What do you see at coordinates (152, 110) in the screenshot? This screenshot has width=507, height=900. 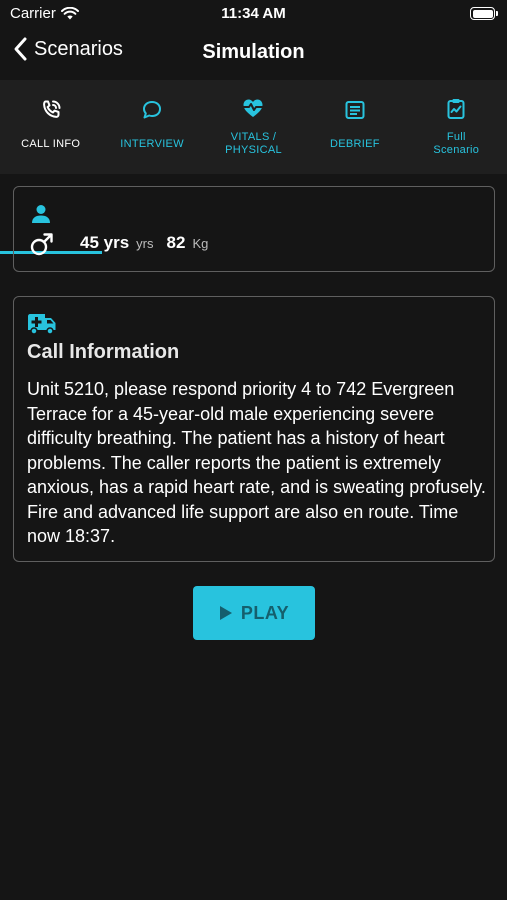 I see `chat-bubble-icon` at bounding box center [152, 110].